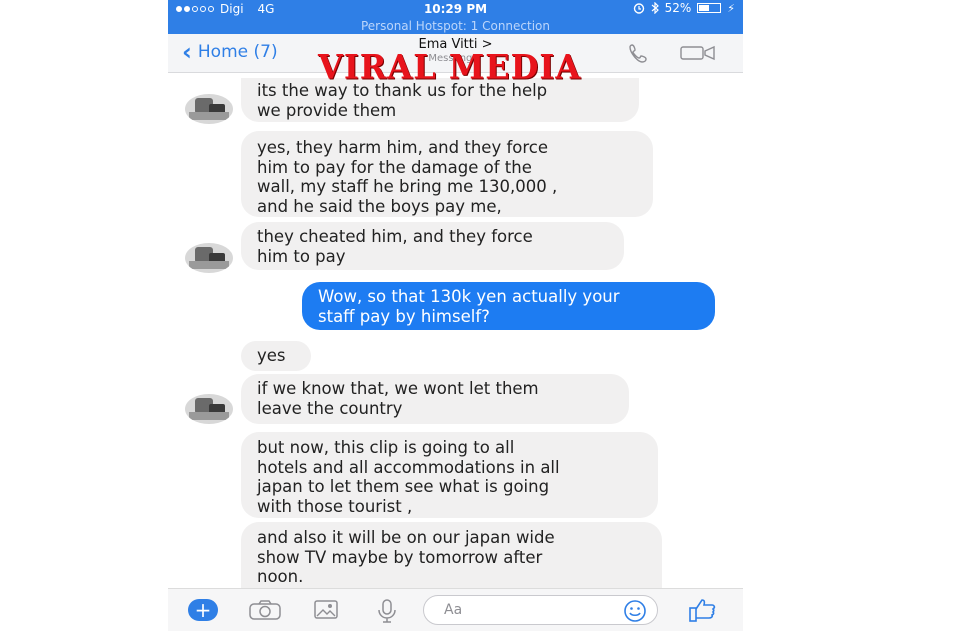 The width and height of the screenshot is (960, 631). What do you see at coordinates (638, 8) in the screenshot?
I see `alarm-icon` at bounding box center [638, 8].